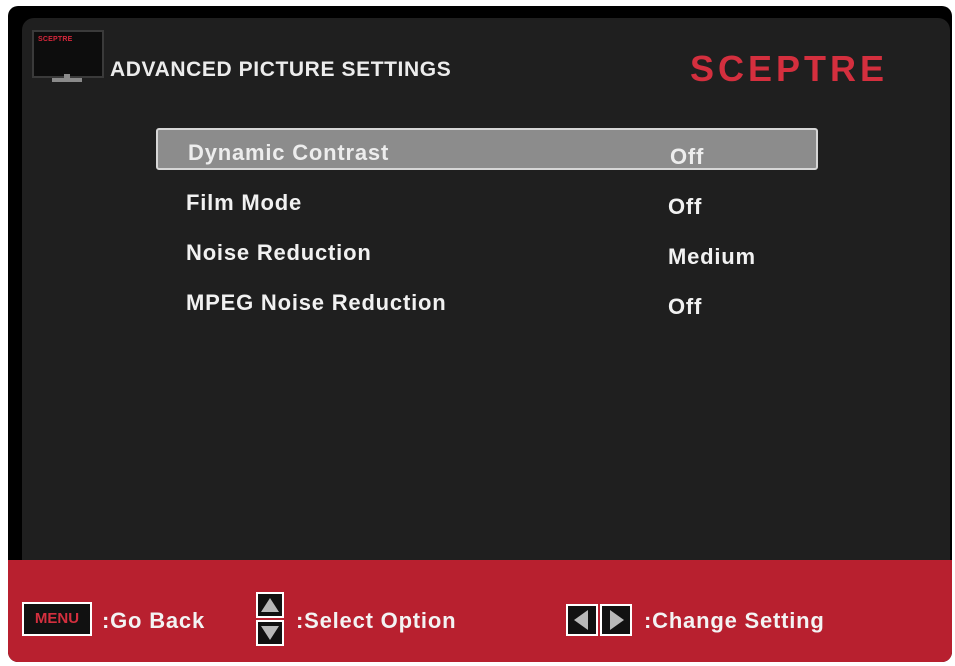 The image size is (955, 666). I want to click on up-arrow-icon, so click(270, 605).